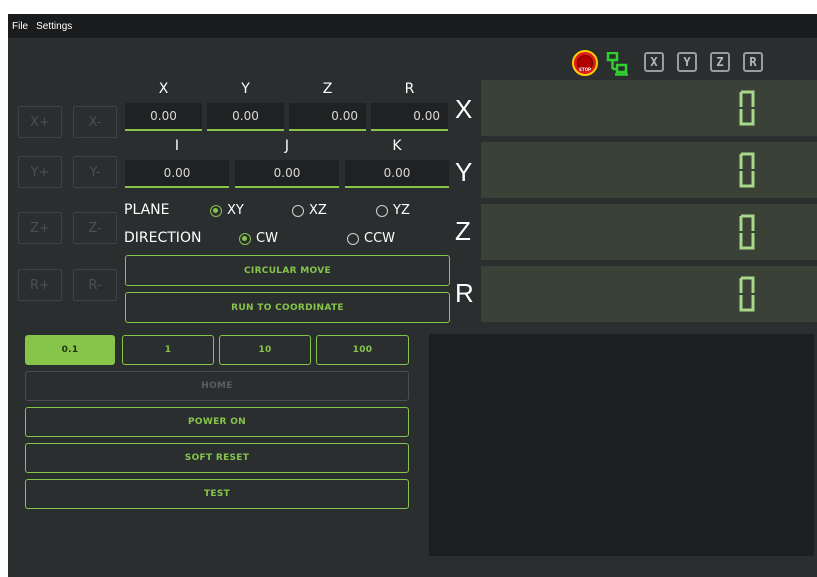 The height and width of the screenshot is (577, 817). I want to click on plane-xz-radio: XZ, so click(309, 210).